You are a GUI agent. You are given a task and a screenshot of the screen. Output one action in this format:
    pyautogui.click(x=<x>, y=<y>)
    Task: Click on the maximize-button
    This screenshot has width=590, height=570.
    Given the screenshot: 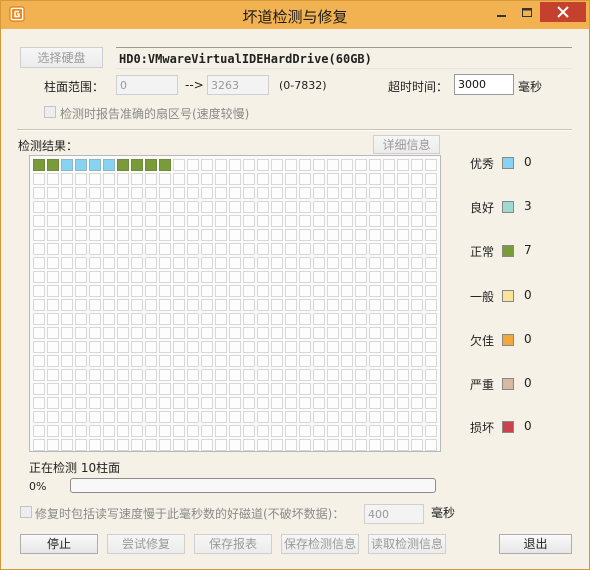 What is the action you would take?
    pyautogui.click(x=527, y=13)
    